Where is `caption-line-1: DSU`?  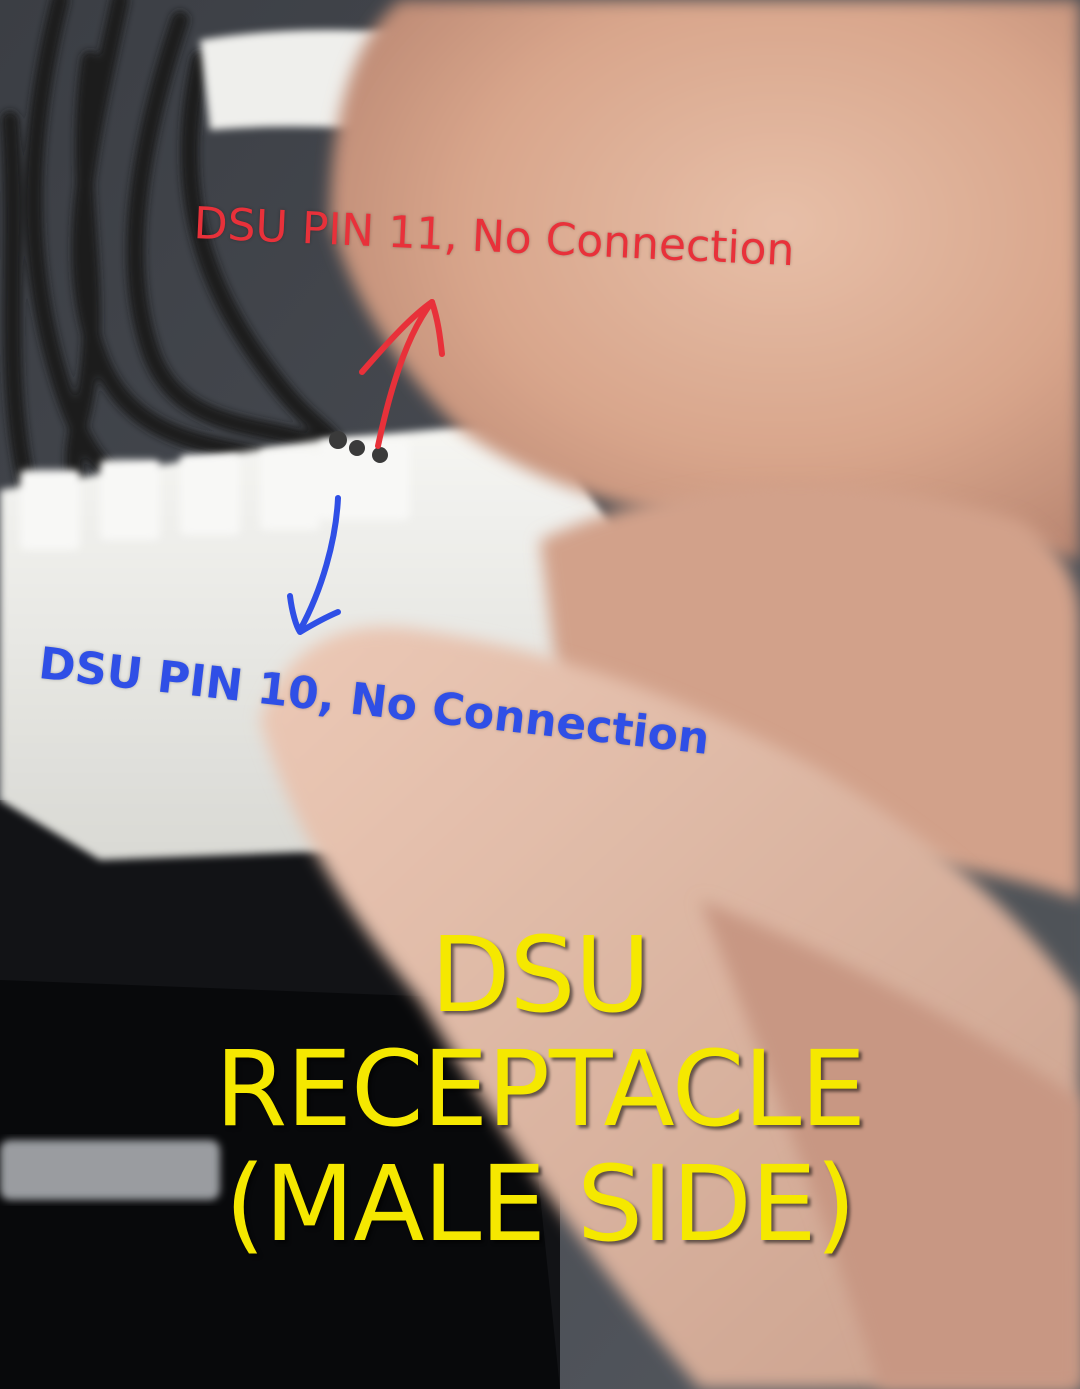
caption-line-1: DSU is located at coordinates (540, 975).